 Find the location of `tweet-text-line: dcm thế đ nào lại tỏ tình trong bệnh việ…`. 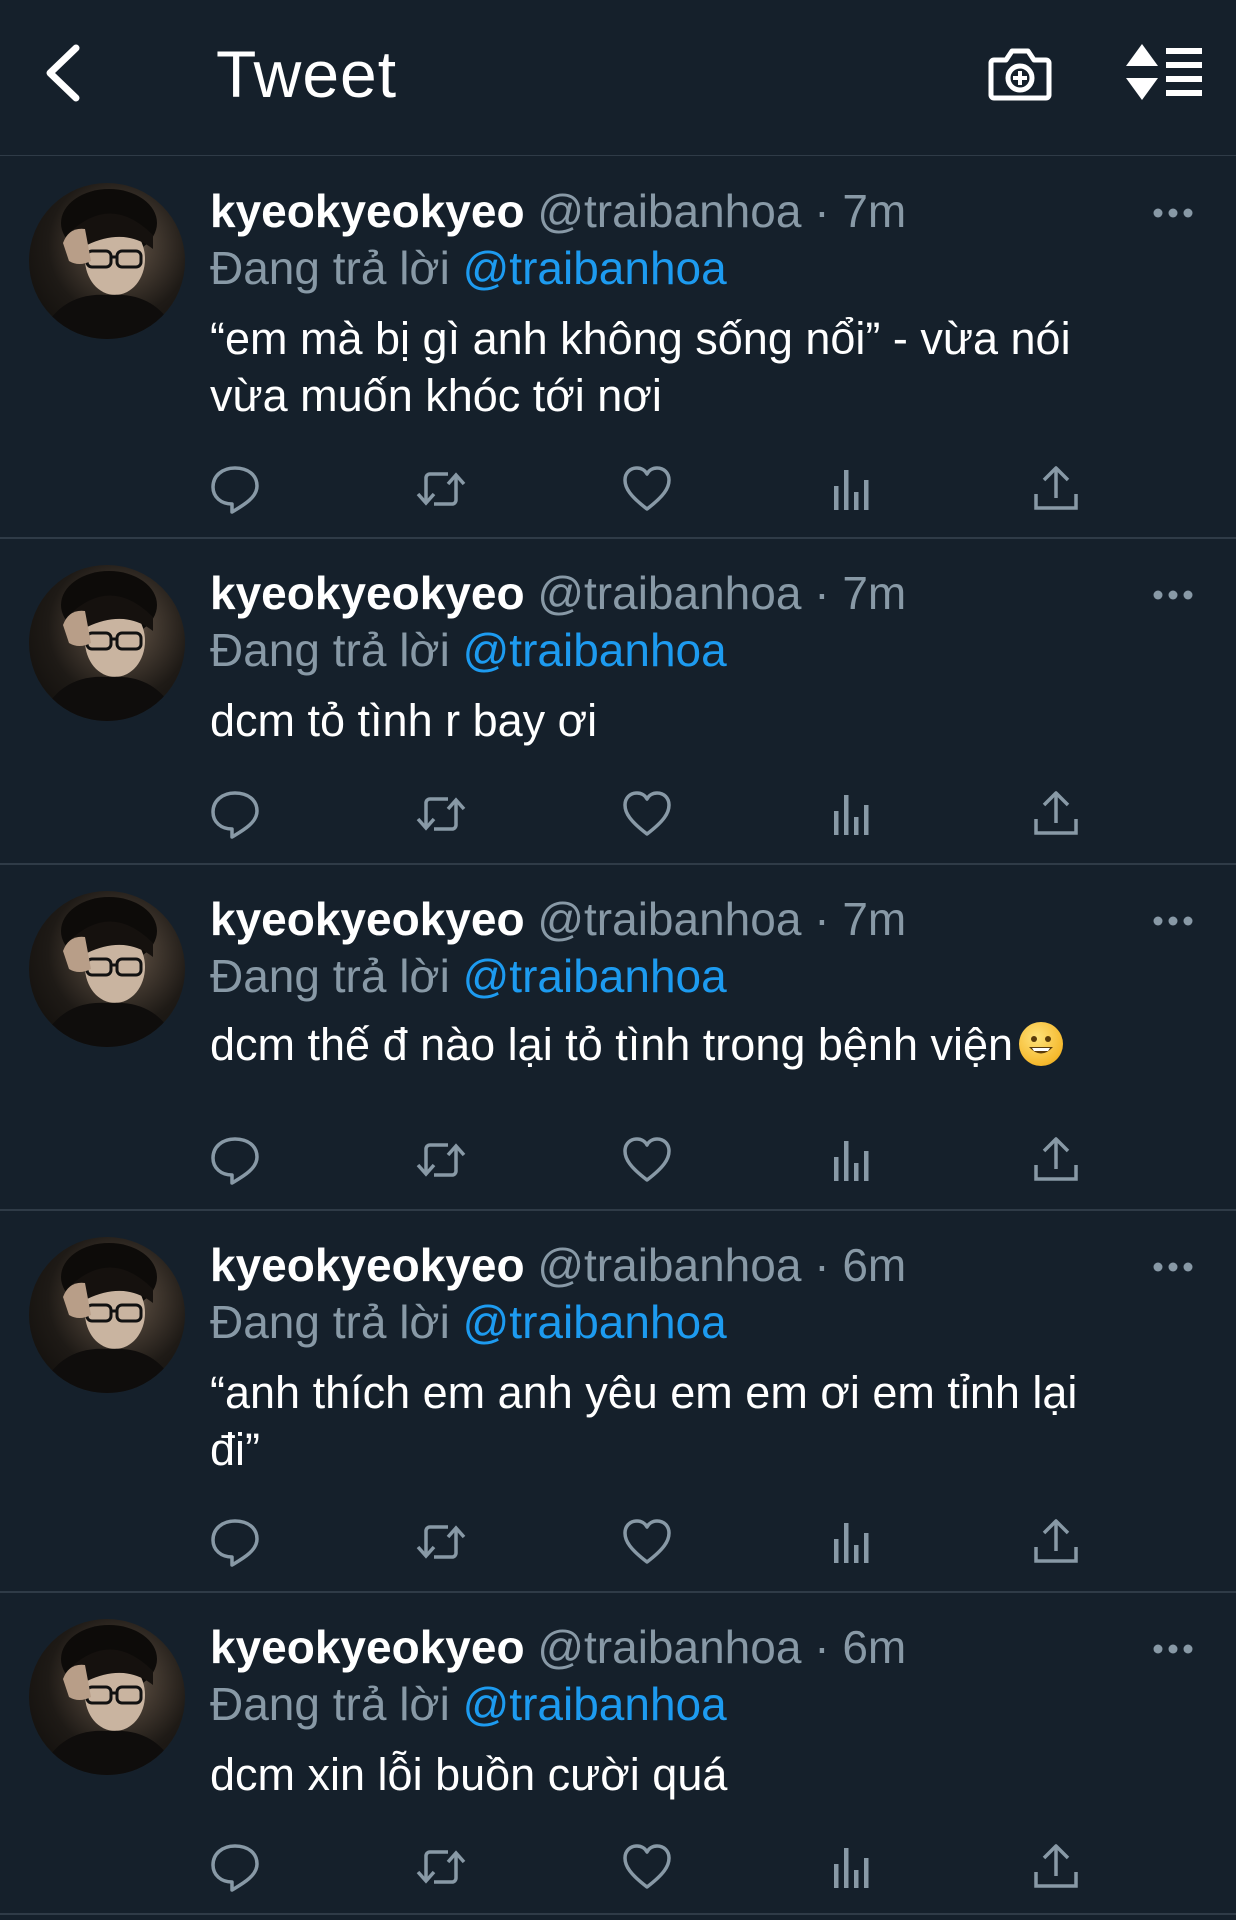

tweet-text-line: dcm thế đ nào lại tỏ tình trong bệnh việ… is located at coordinates (690, 1044).